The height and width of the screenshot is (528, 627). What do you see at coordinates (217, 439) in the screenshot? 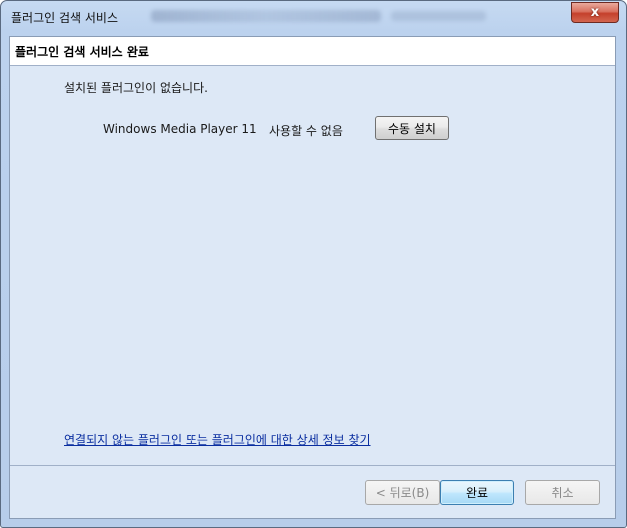
I see `plugin-info-link: 연결되지 않는 플러그인 또는 플러그인에 대한 상세 정보 찾기` at bounding box center [217, 439].